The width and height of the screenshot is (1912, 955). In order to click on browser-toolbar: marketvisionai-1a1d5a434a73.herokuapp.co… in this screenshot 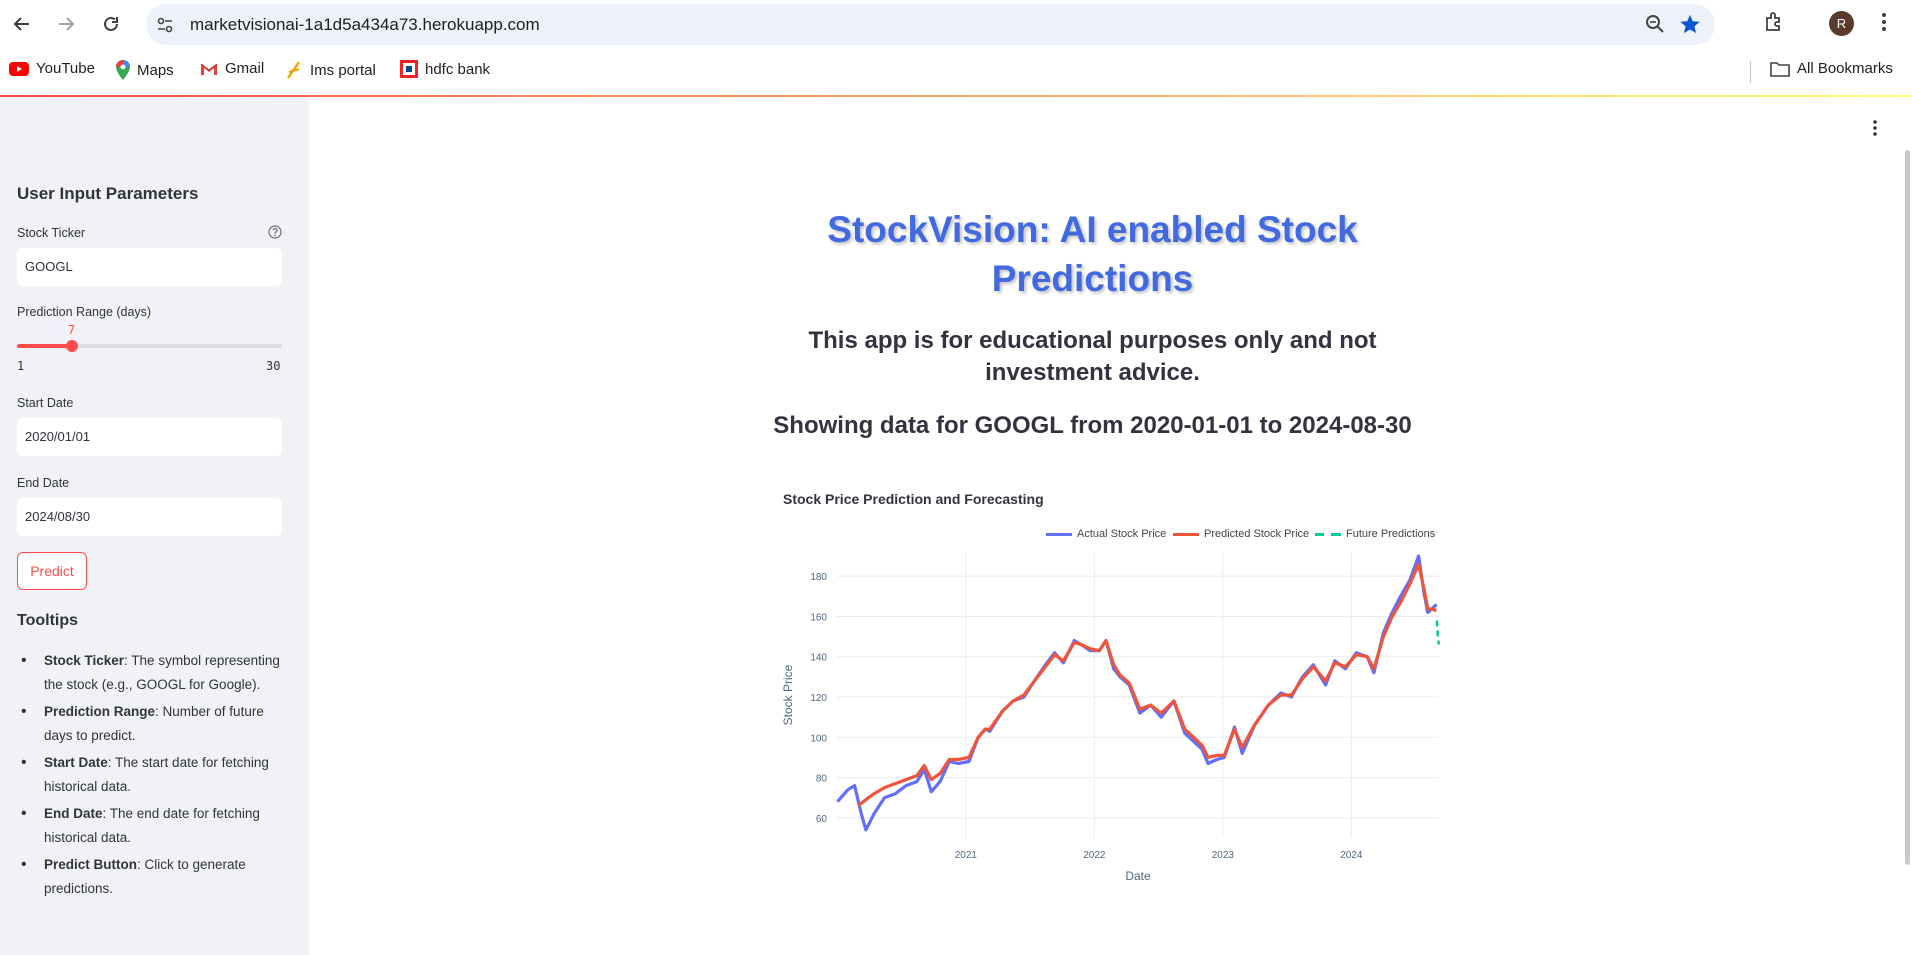, I will do `click(956, 24)`.